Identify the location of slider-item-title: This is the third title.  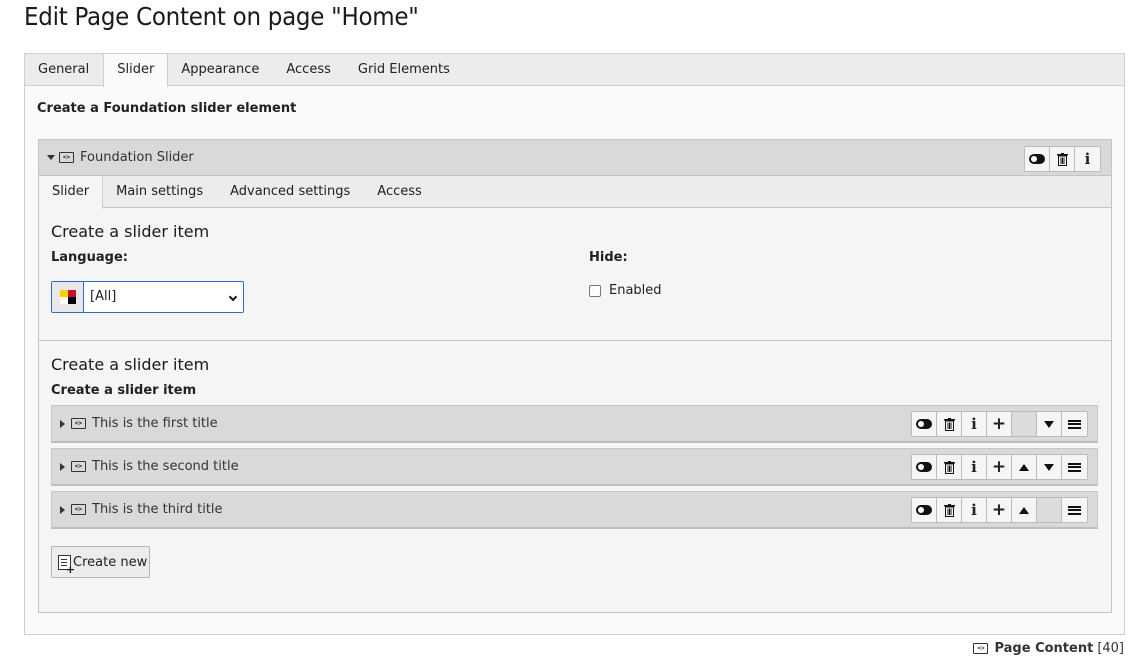
(157, 509).